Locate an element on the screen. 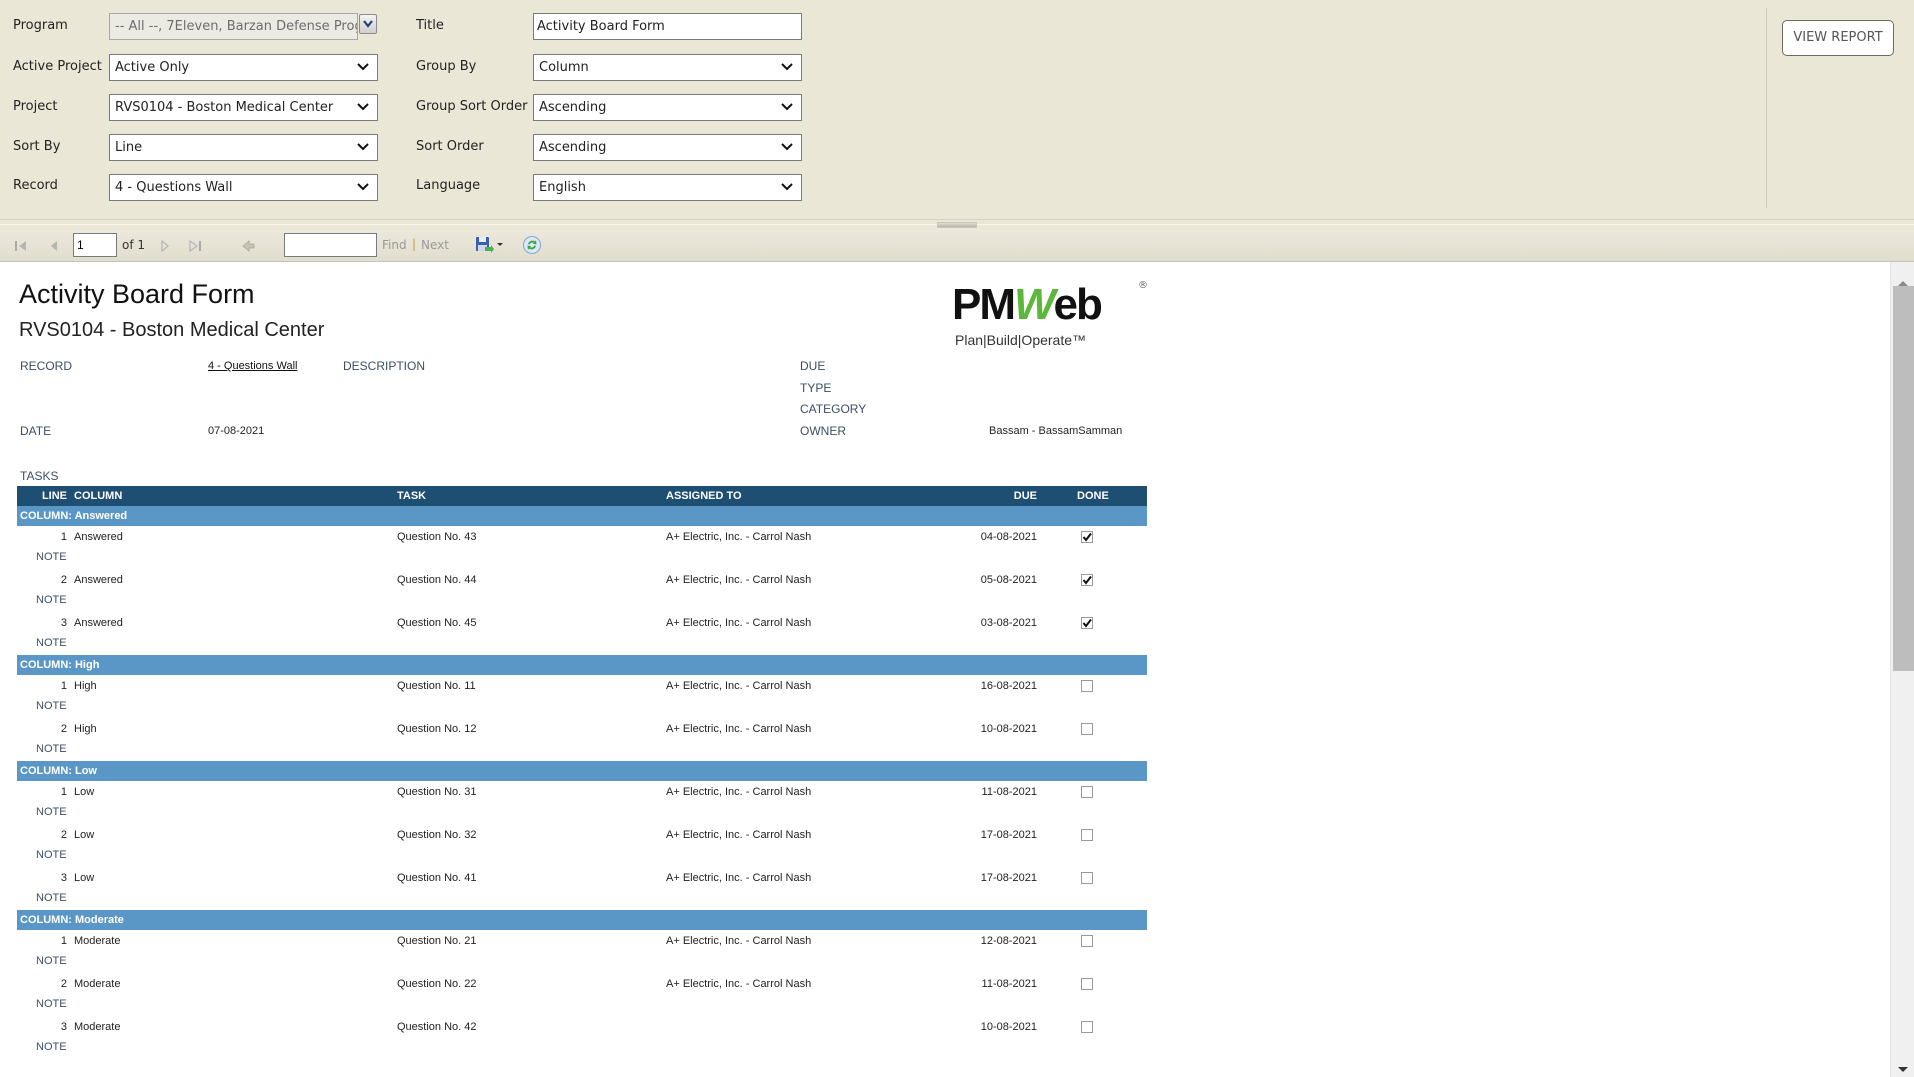  title-value: Activity Board Form is located at coordinates (601, 26).